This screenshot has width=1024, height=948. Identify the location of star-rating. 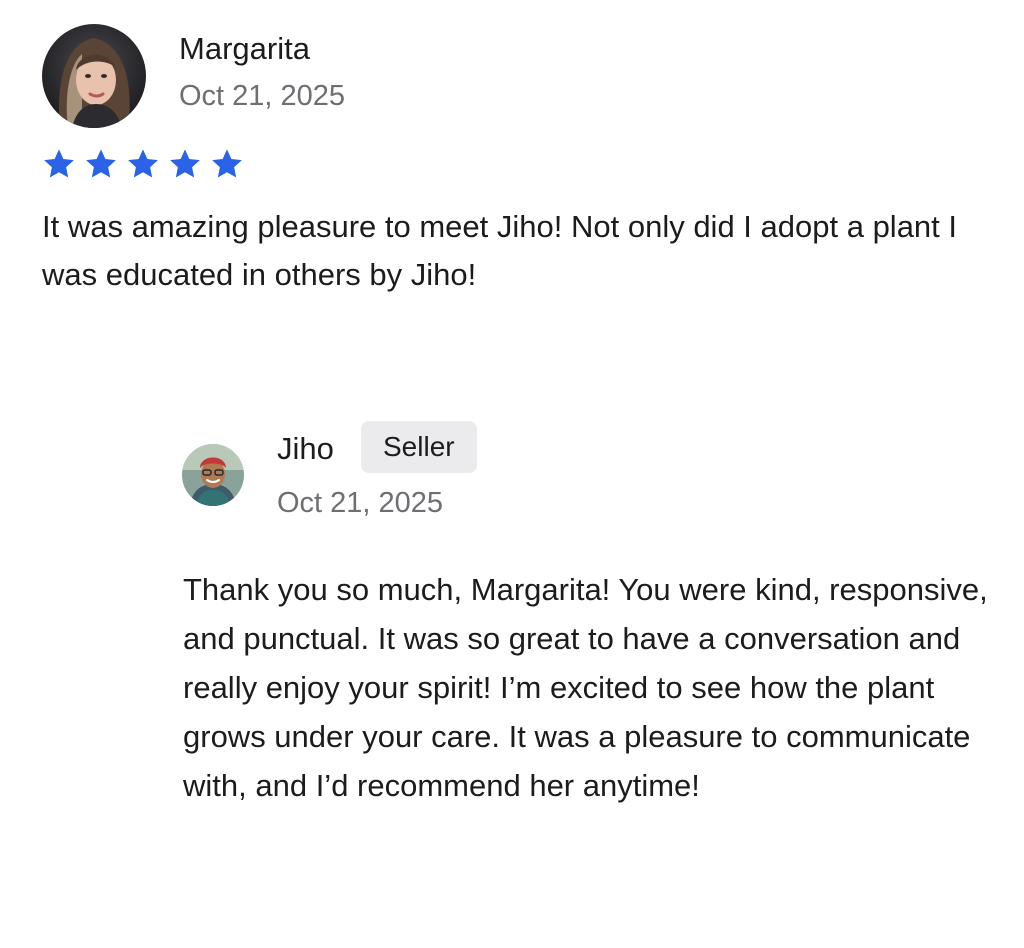
(143, 164).